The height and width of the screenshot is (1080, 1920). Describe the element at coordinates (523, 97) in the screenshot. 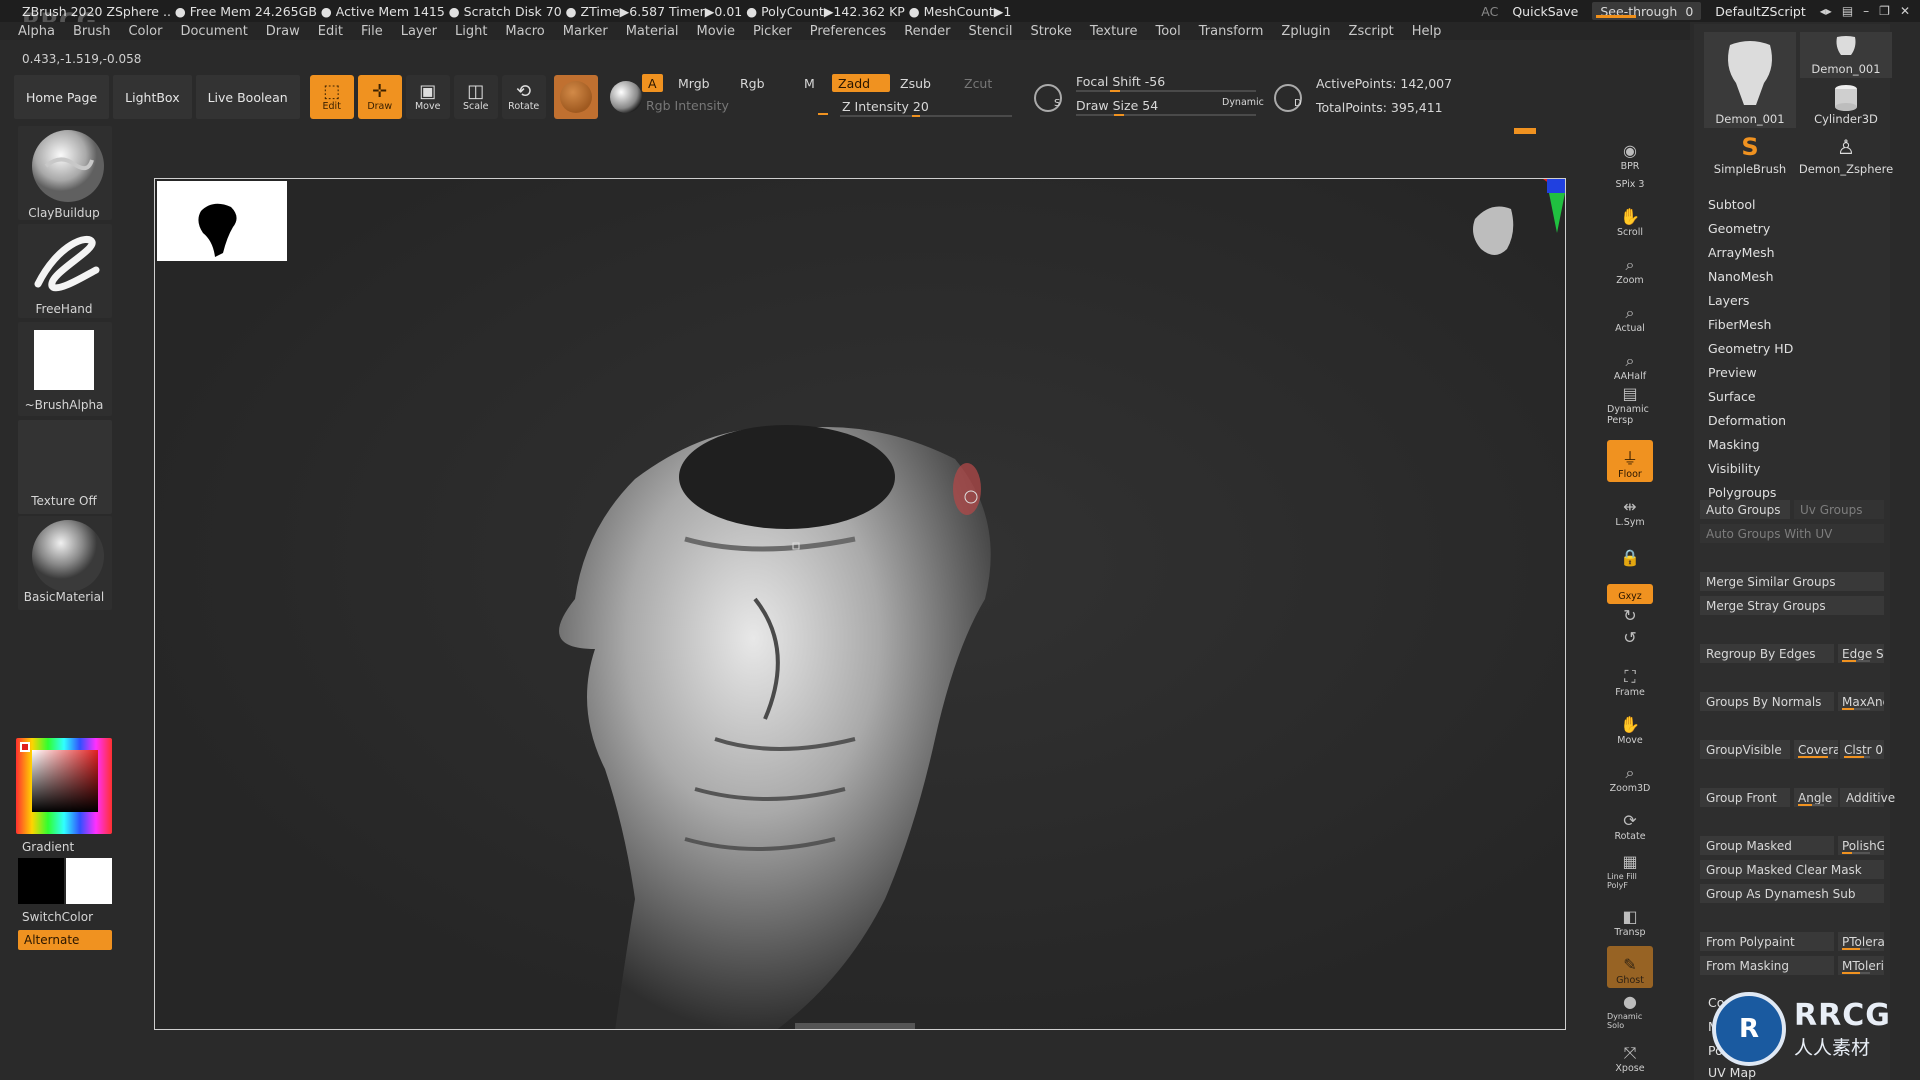

I see `rotate-button: ⟲ Rotate` at that location.